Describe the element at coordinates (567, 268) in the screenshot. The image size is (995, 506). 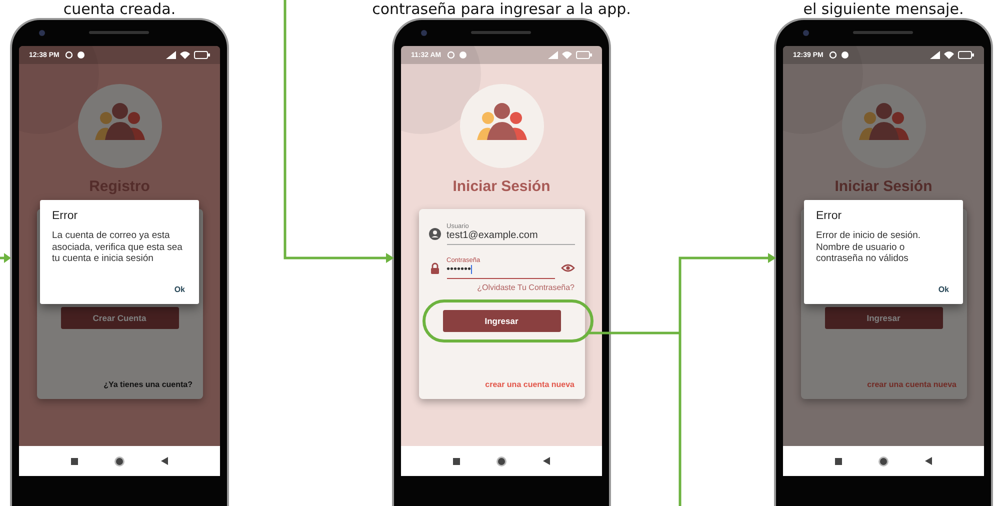
I see `eye-icon` at that location.